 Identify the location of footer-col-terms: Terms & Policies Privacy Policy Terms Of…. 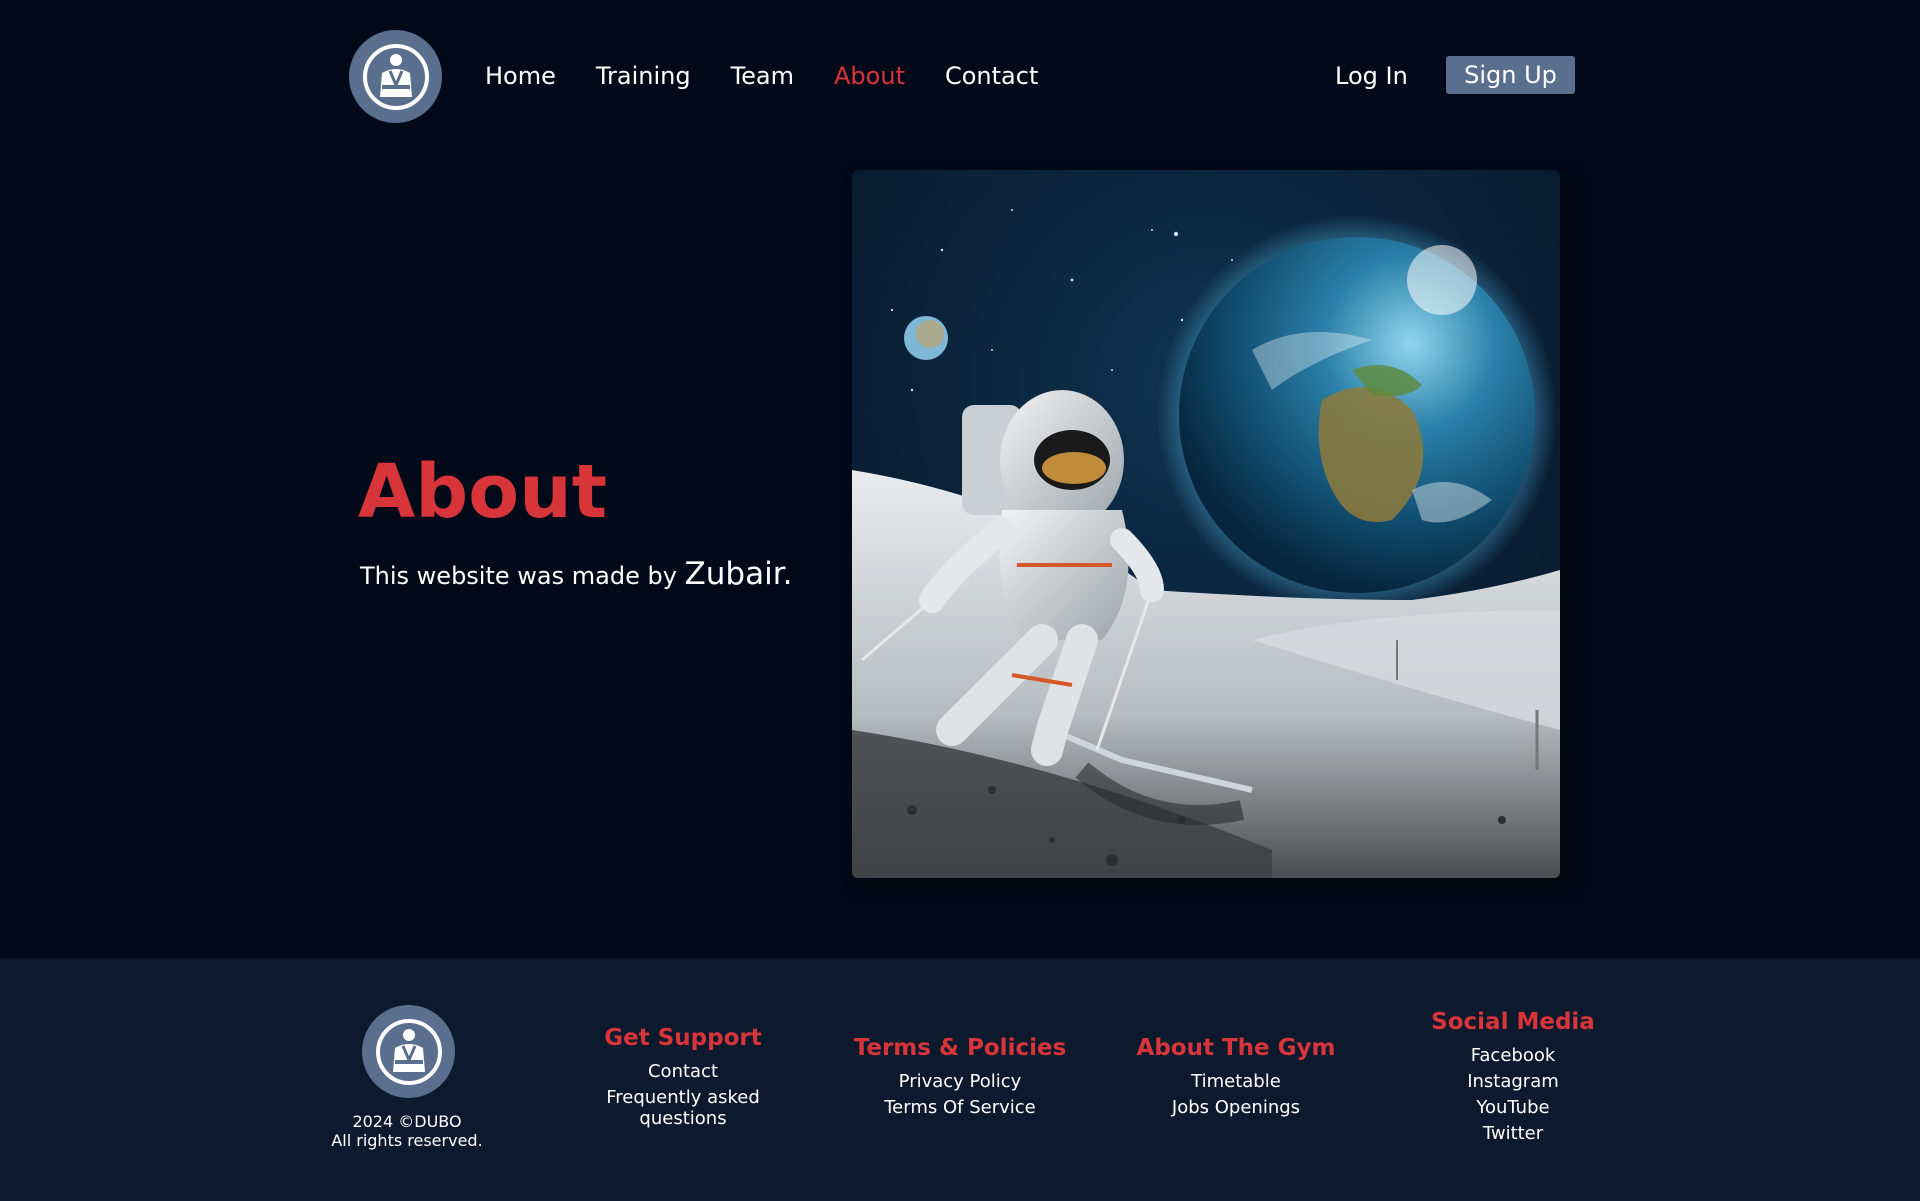
(960, 1079).